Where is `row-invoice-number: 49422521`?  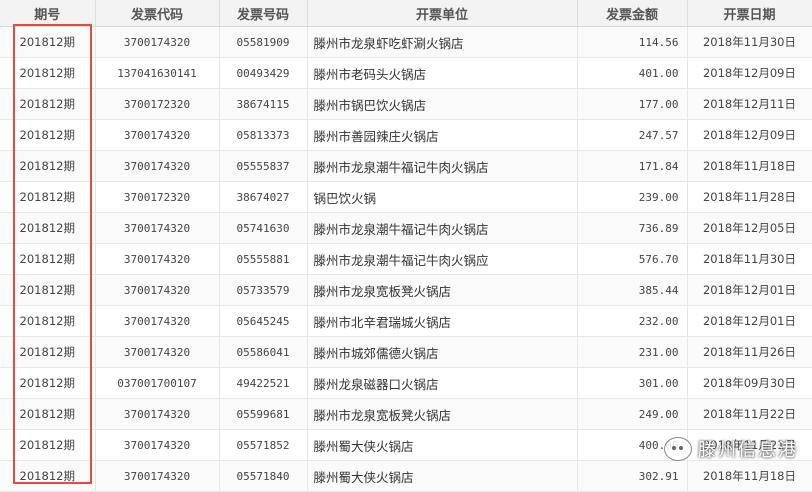 row-invoice-number: 49422521 is located at coordinates (263, 383).